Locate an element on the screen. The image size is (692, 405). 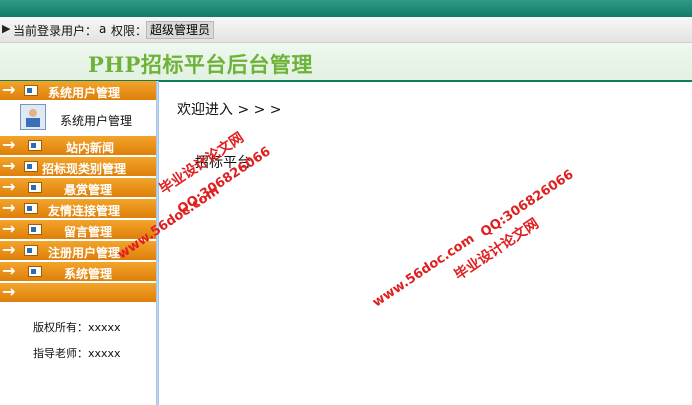
submenu-label: 系统用户管理 is located at coordinates (96, 121).